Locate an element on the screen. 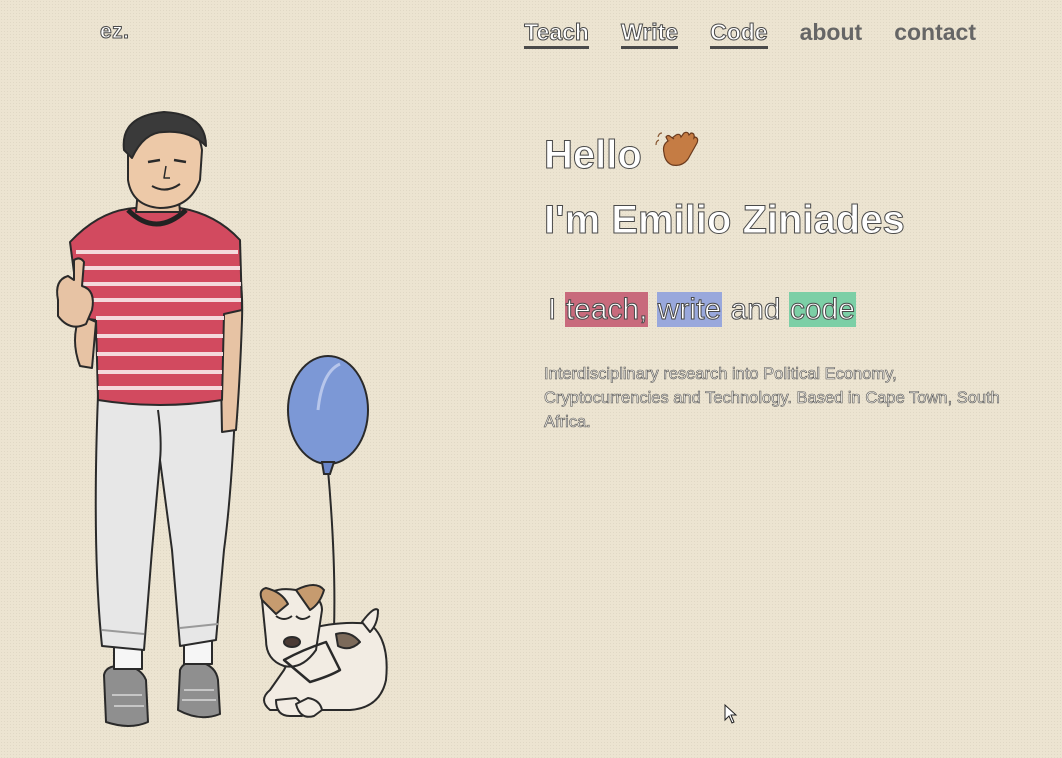 This screenshot has height=758, width=1062. tagline-write: write is located at coordinates (689, 309).